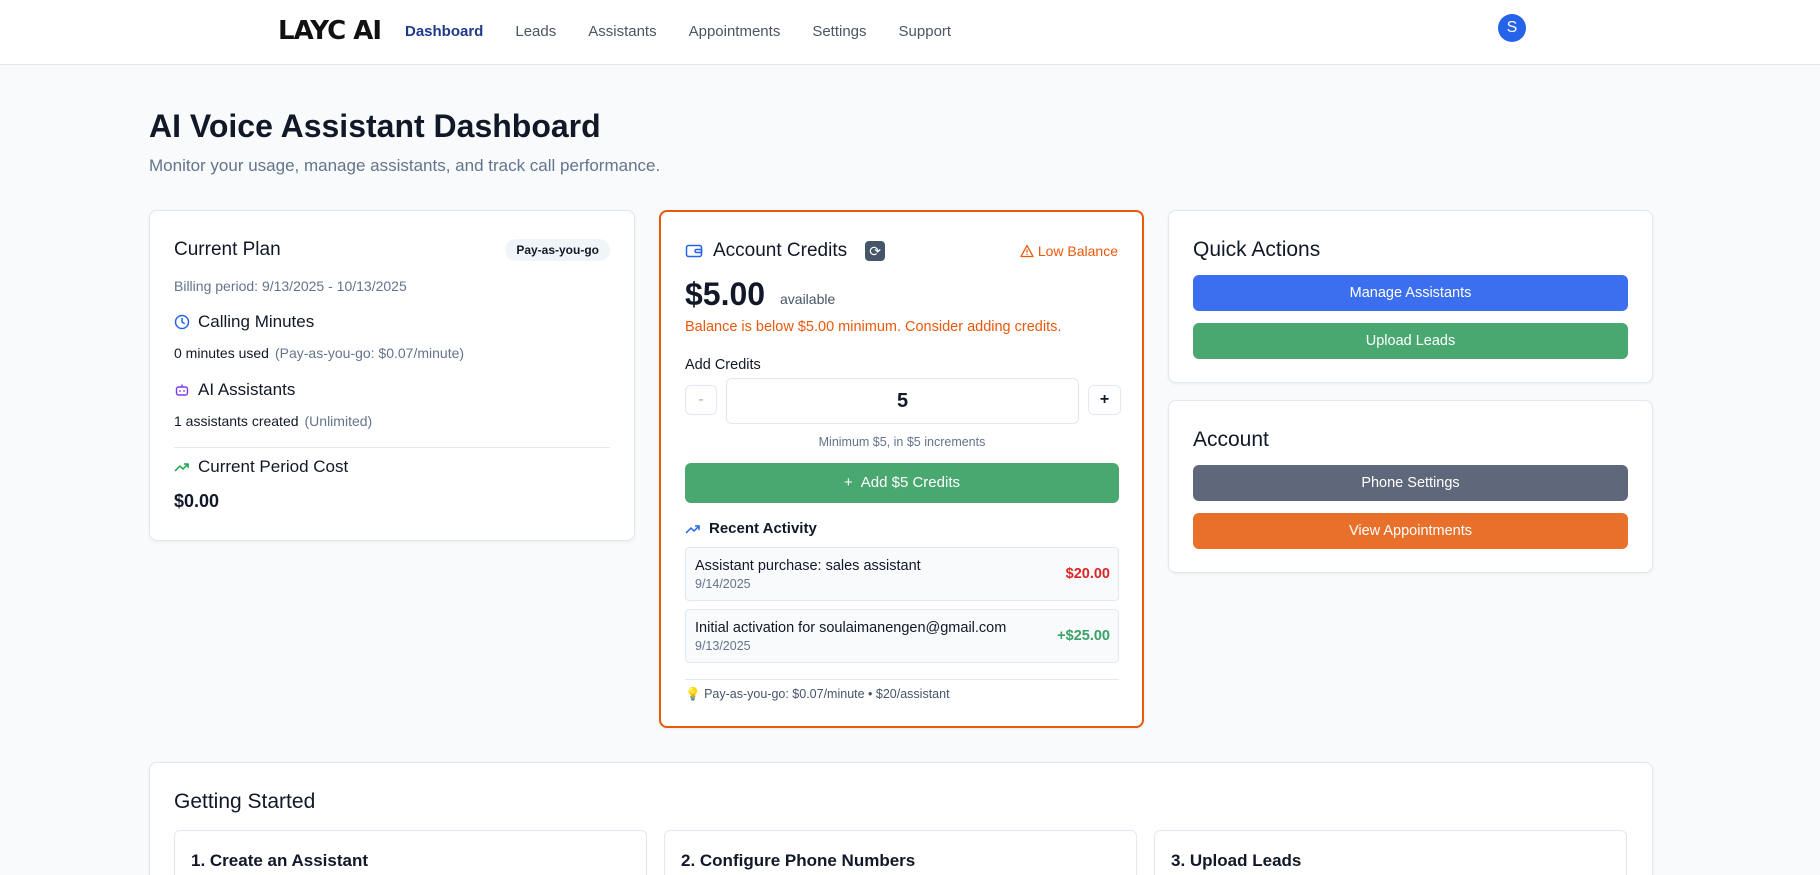 The width and height of the screenshot is (1820, 875). What do you see at coordinates (1231, 439) in the screenshot?
I see `account-title: Account` at bounding box center [1231, 439].